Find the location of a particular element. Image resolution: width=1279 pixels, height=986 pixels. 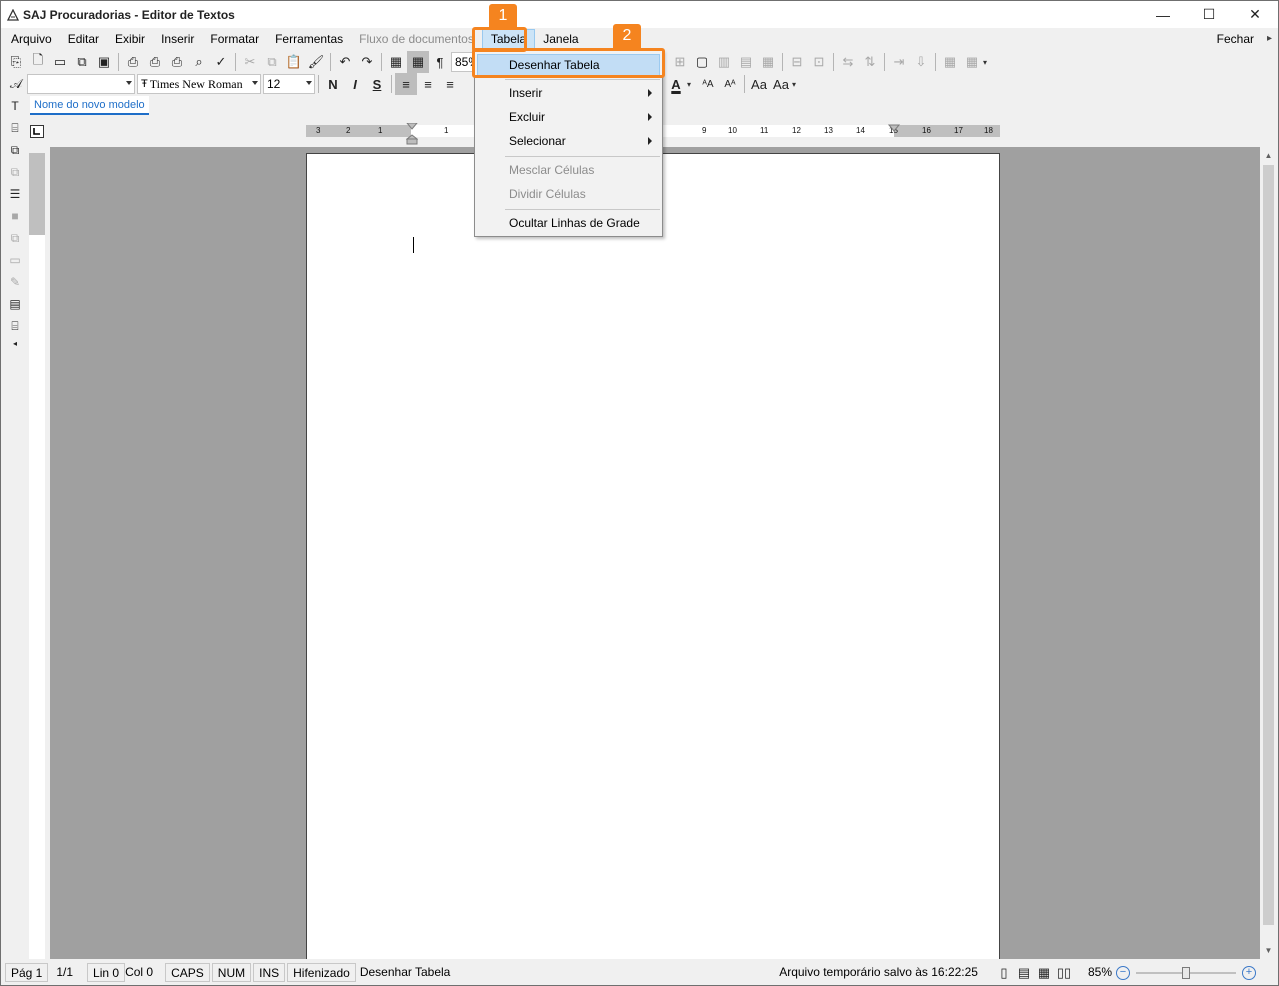

comment-icon: ▭ is located at coordinates (15, 260).